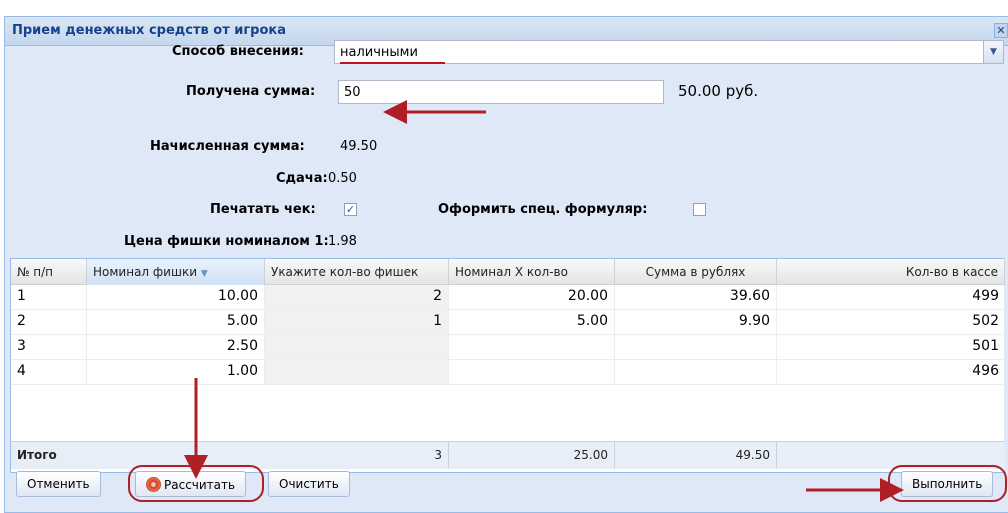 The image size is (1008, 513). I want to click on cell-num: 2, so click(49, 322).